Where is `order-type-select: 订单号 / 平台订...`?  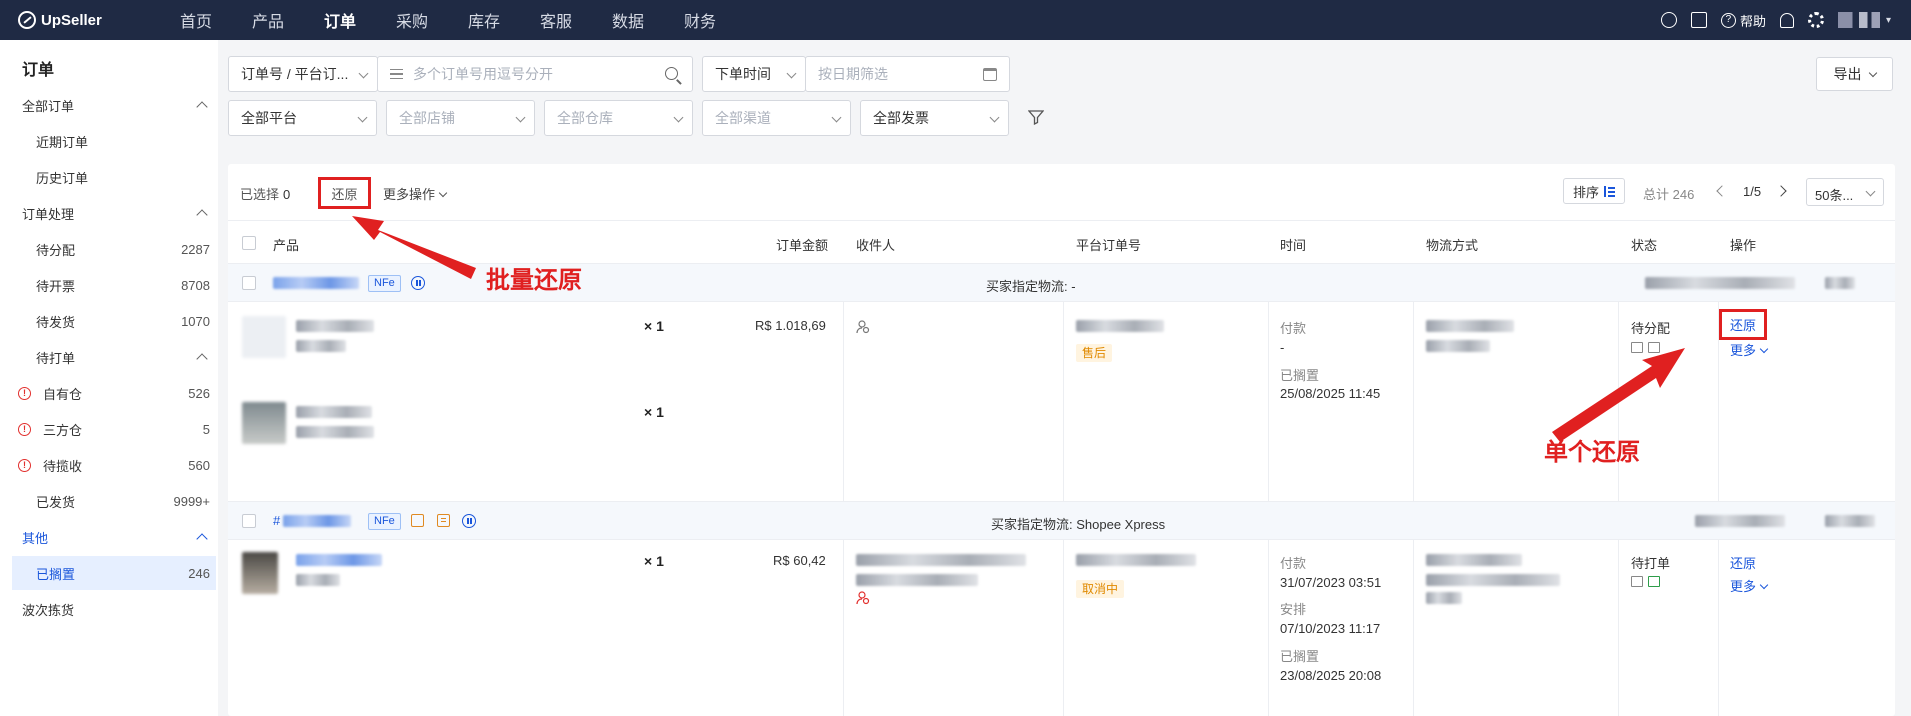
order-type-select: 订单号 / 平台订... is located at coordinates (303, 74).